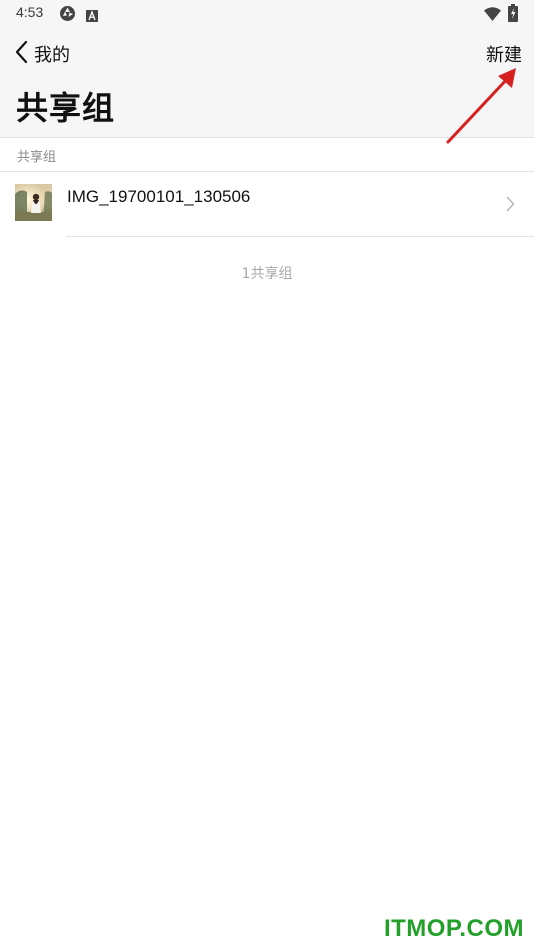  What do you see at coordinates (267, 274) in the screenshot?
I see `group-count-label: 1共享组` at bounding box center [267, 274].